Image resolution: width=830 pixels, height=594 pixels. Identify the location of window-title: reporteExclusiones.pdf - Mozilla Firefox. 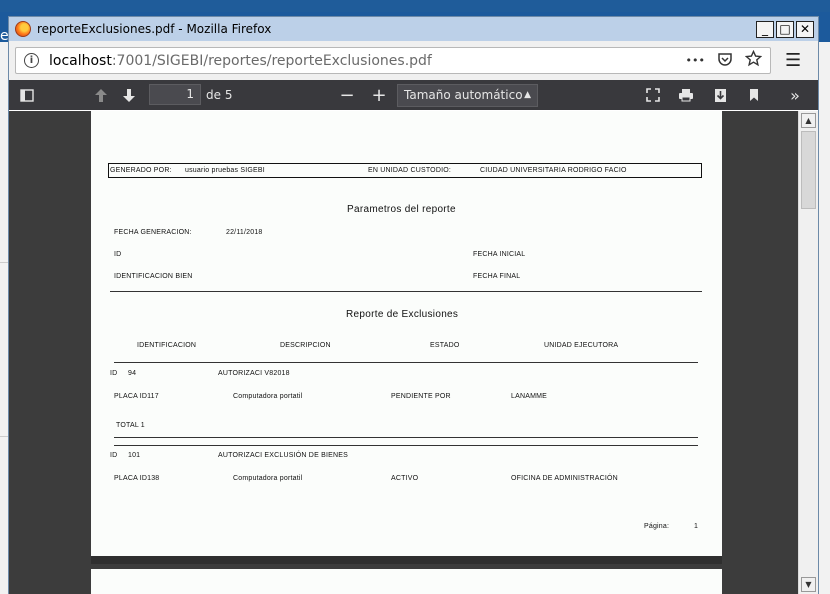
(154, 29).